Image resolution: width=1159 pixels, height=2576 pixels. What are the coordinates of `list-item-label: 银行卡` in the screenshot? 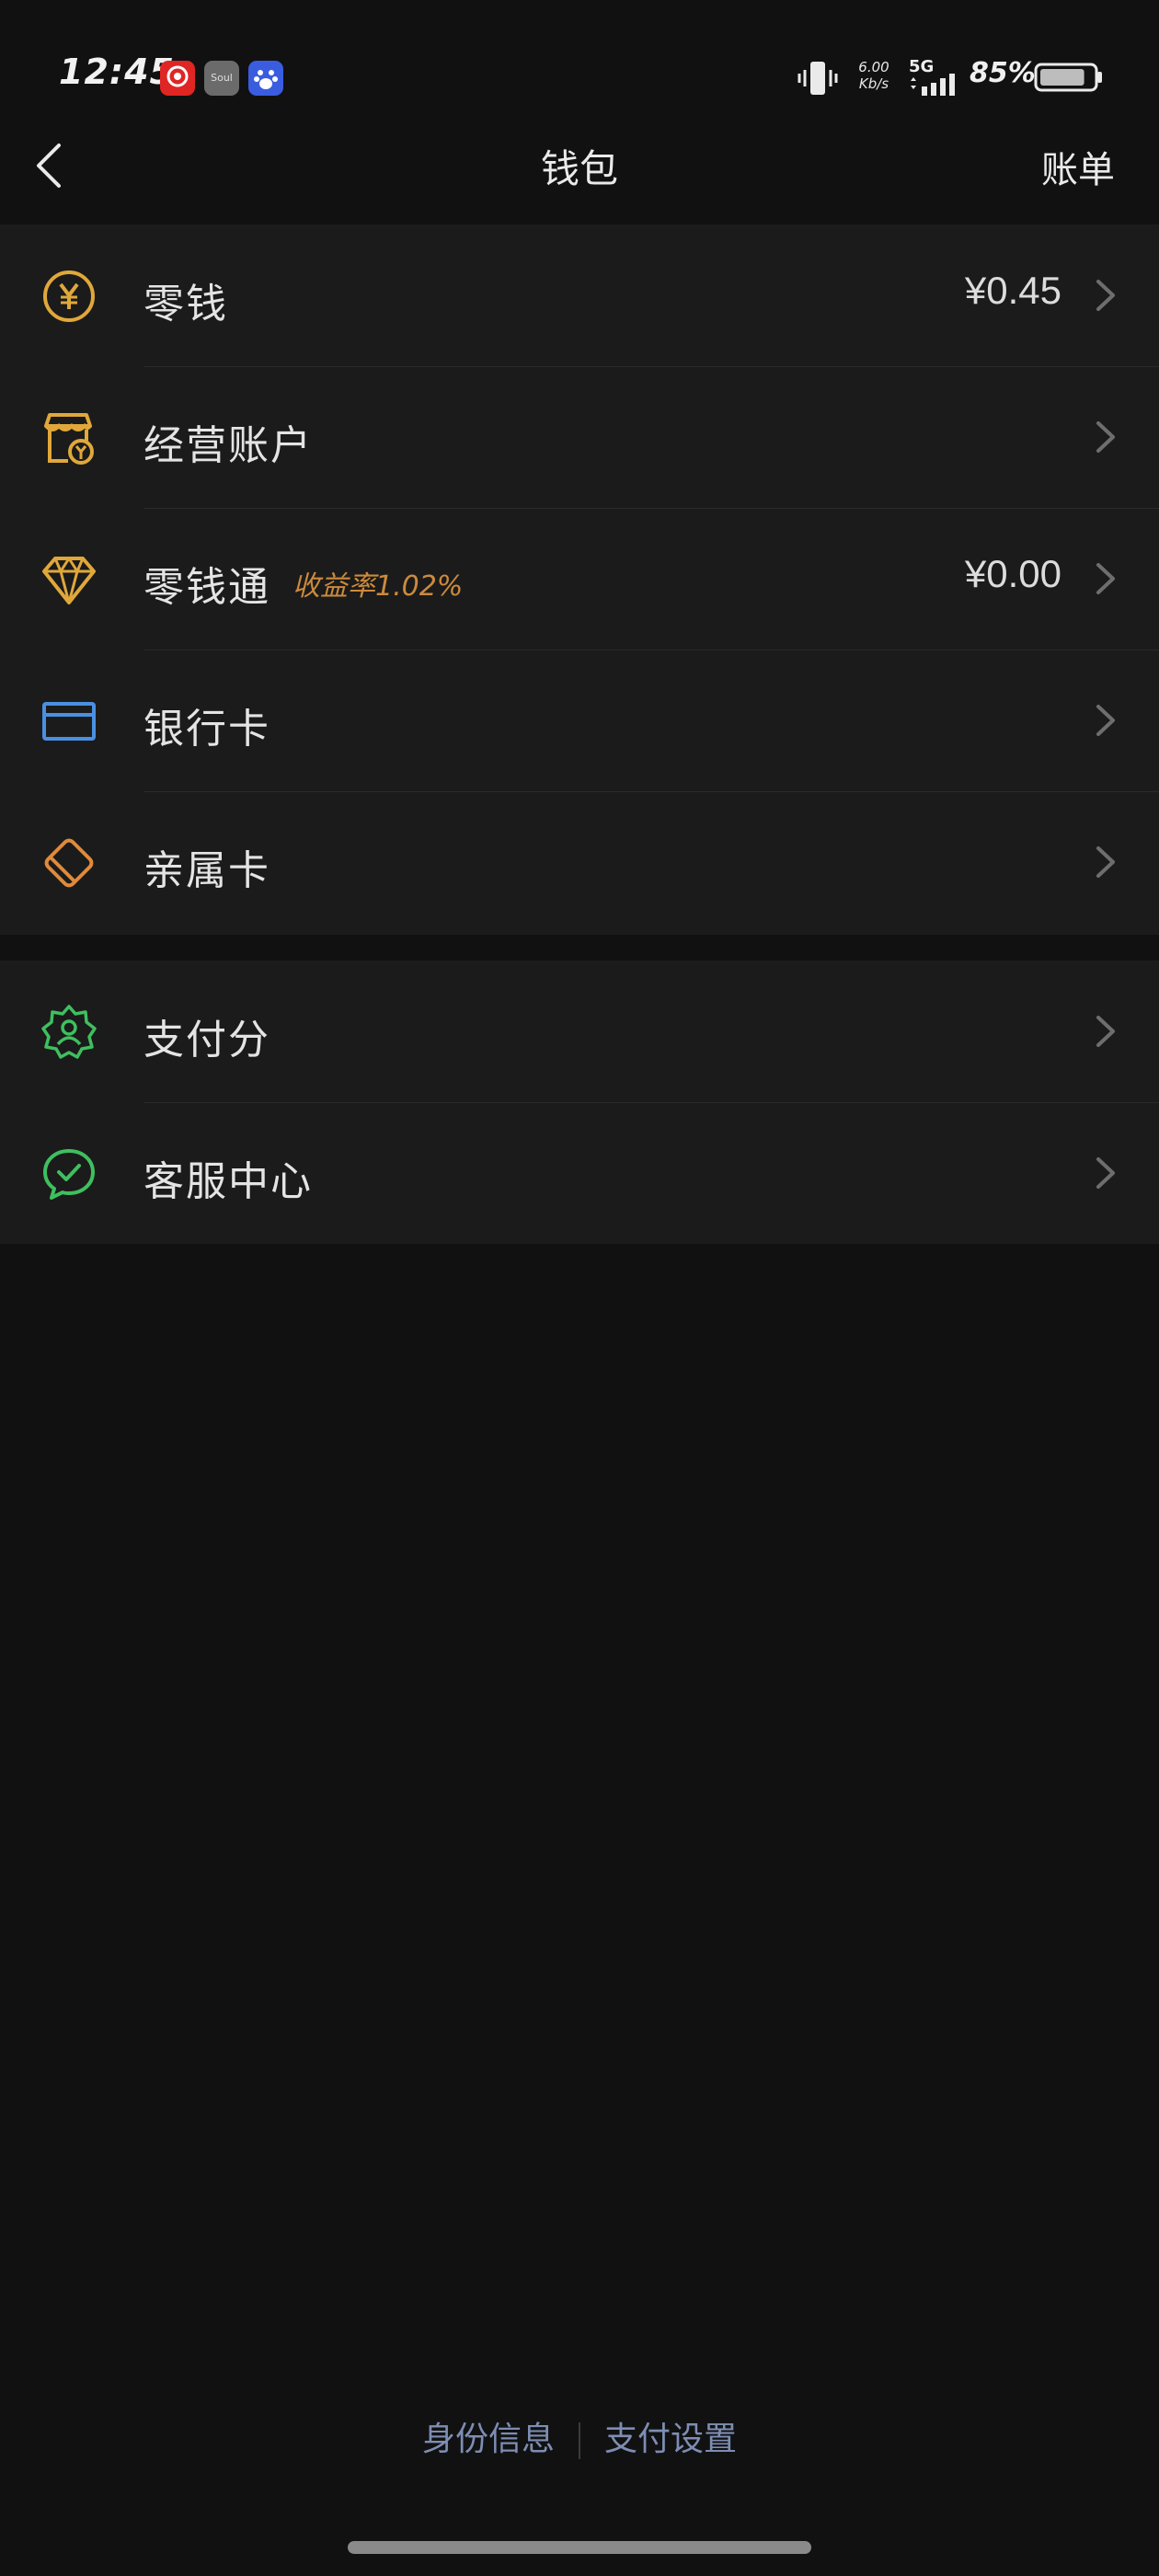 It's located at (206, 729).